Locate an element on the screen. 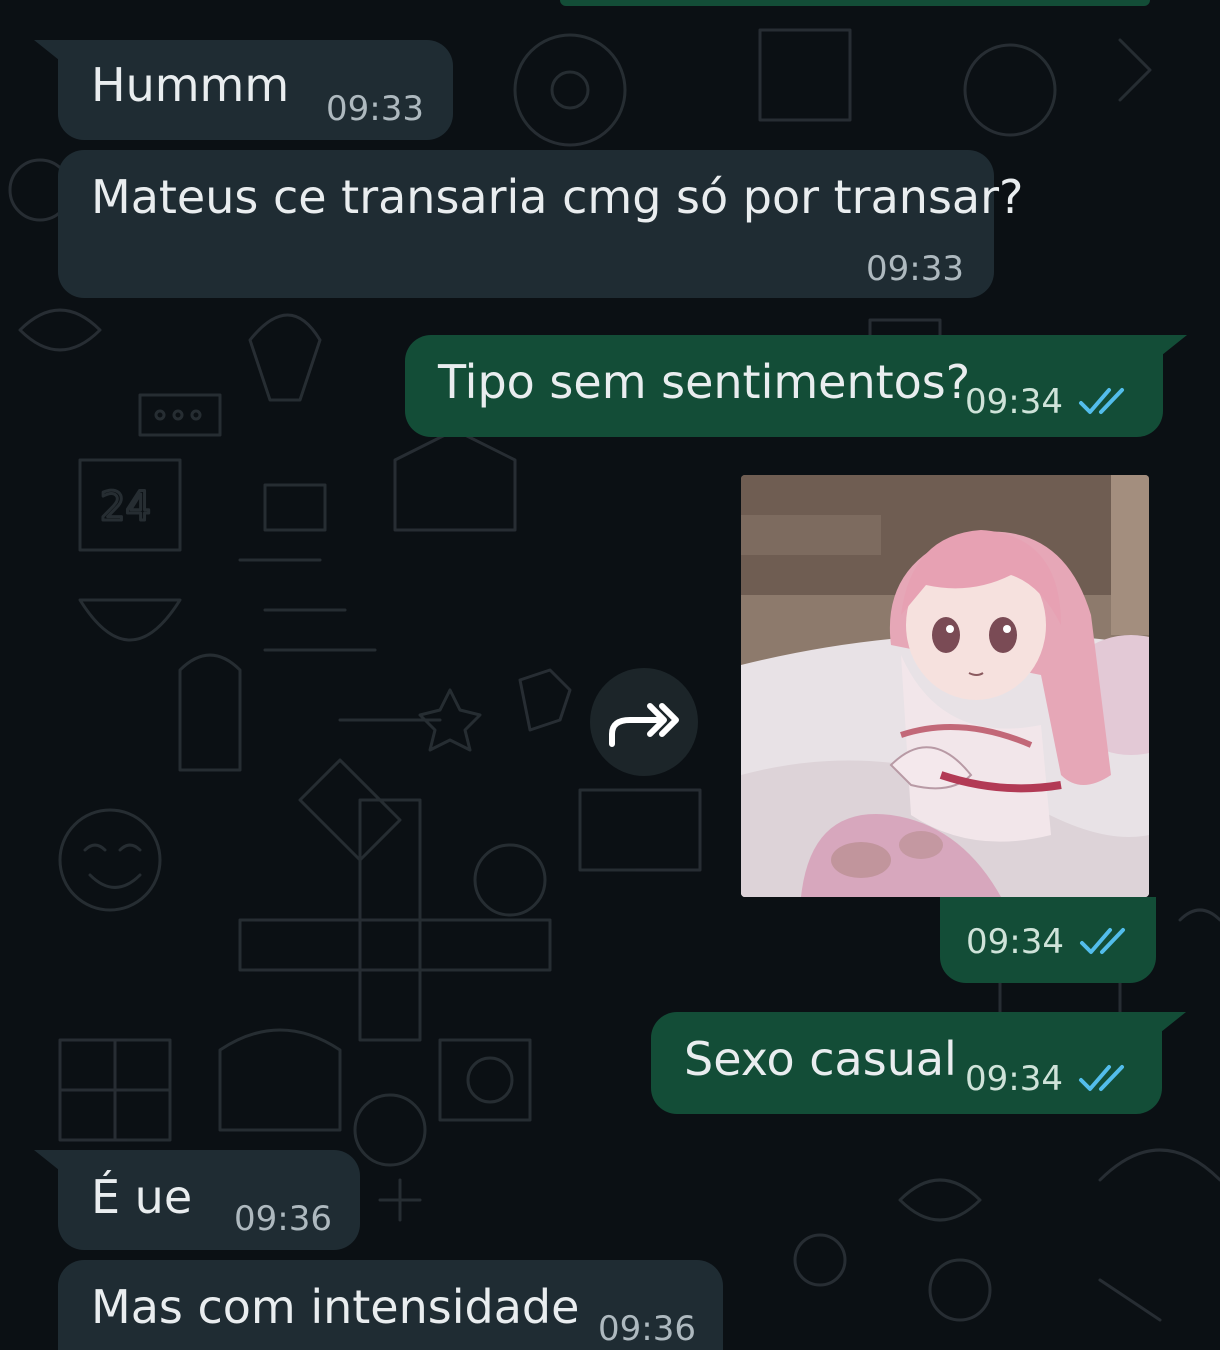  image-caption-bar: 09:34 is located at coordinates (1048, 940).